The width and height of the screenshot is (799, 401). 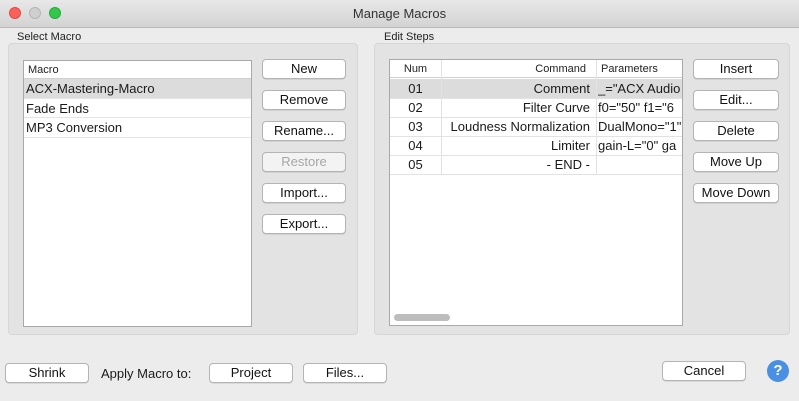 What do you see at coordinates (137, 128) in the screenshot?
I see `macro-list-item: MP3 Conversion` at bounding box center [137, 128].